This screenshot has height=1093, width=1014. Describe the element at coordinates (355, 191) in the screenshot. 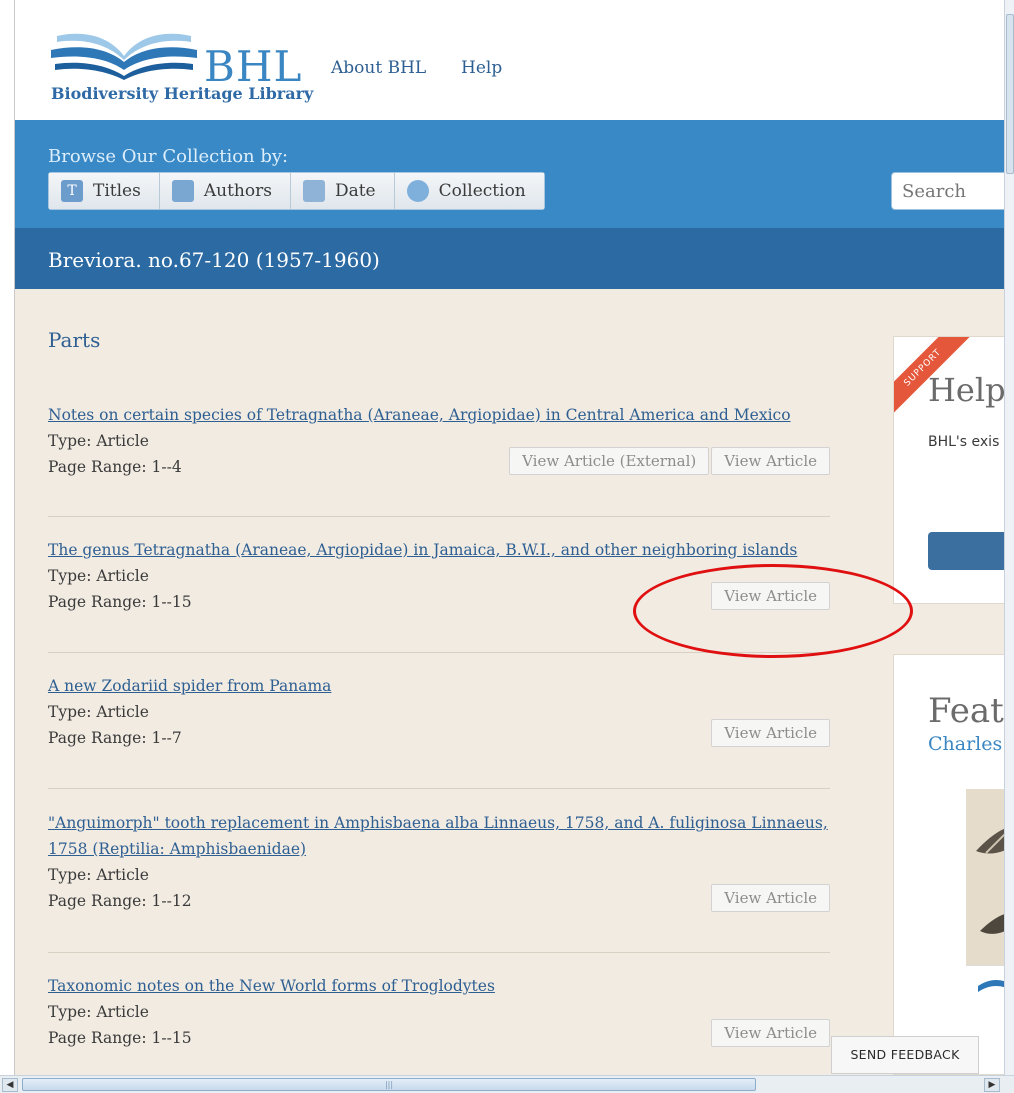

I see `tab-label: Date` at that location.